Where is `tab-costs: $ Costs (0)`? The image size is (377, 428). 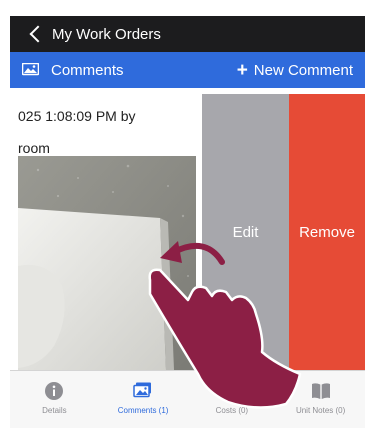 tab-costs: $ Costs (0) is located at coordinates (232, 399).